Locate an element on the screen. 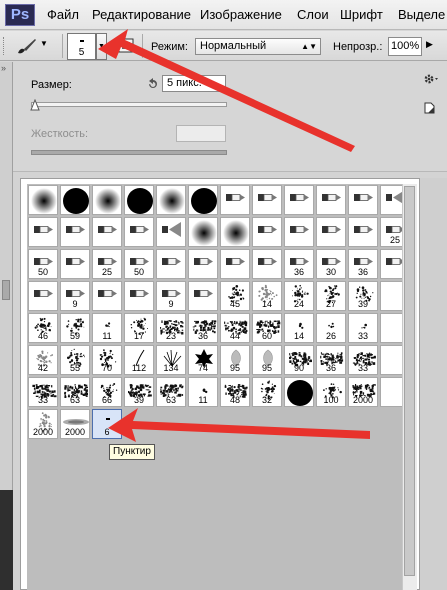  brush-preset-cell: 48 is located at coordinates (235, 392).